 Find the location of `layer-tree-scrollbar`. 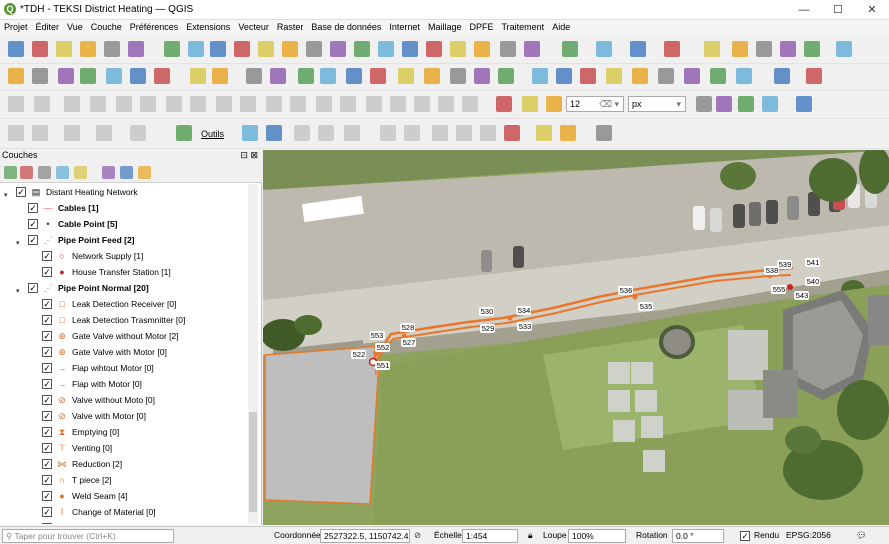

layer-tree-scrollbar is located at coordinates (253, 354).